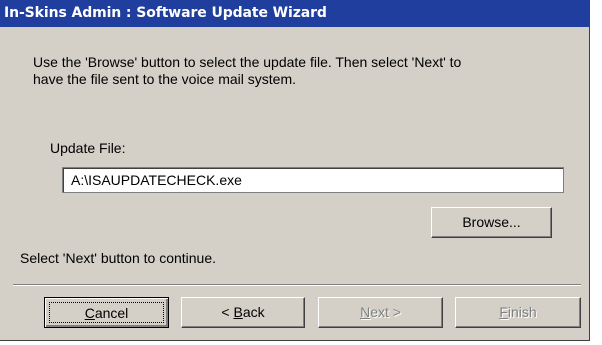 The height and width of the screenshot is (345, 602). I want to click on next-button: Next >, so click(380, 312).